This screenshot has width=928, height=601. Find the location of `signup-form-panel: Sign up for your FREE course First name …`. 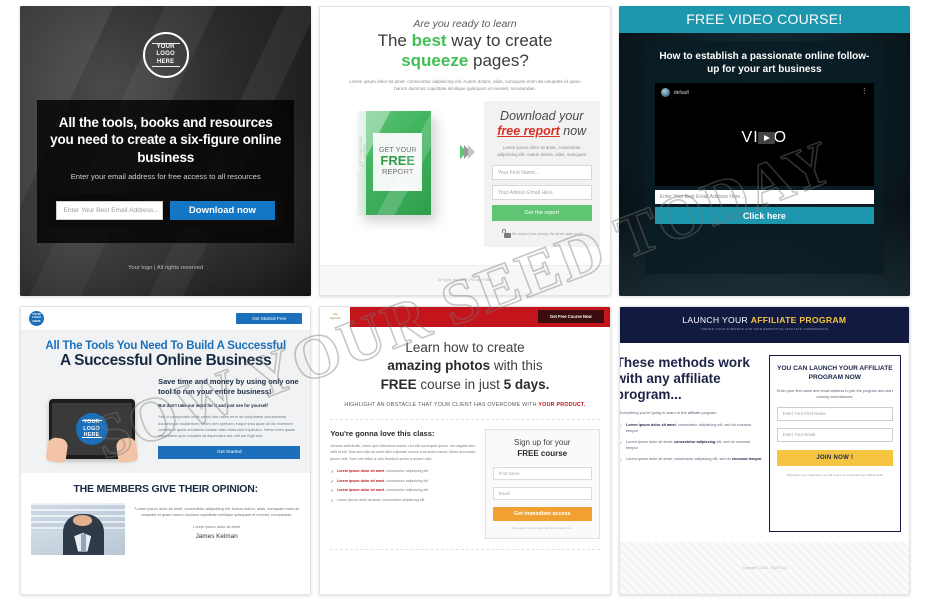

signup-form-panel: Sign up for your FREE course First name … is located at coordinates (542, 484).